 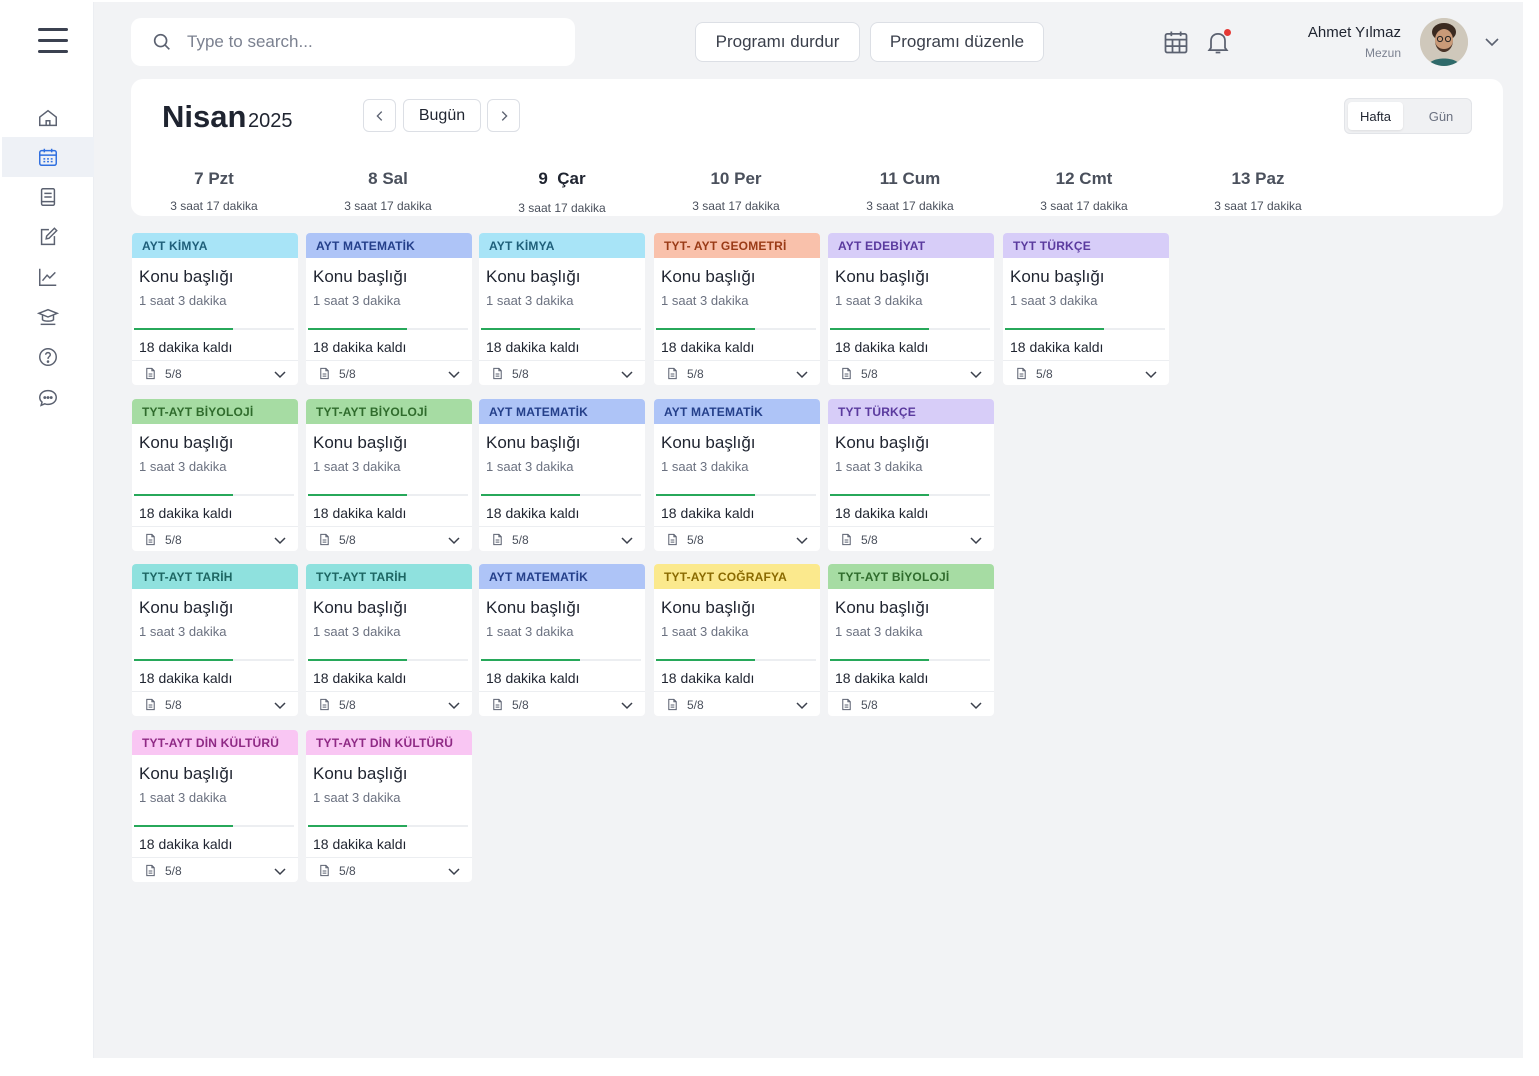 What do you see at coordinates (388, 191) in the screenshot?
I see `day-header: 8 Sal 3 saat 17 dakika` at bounding box center [388, 191].